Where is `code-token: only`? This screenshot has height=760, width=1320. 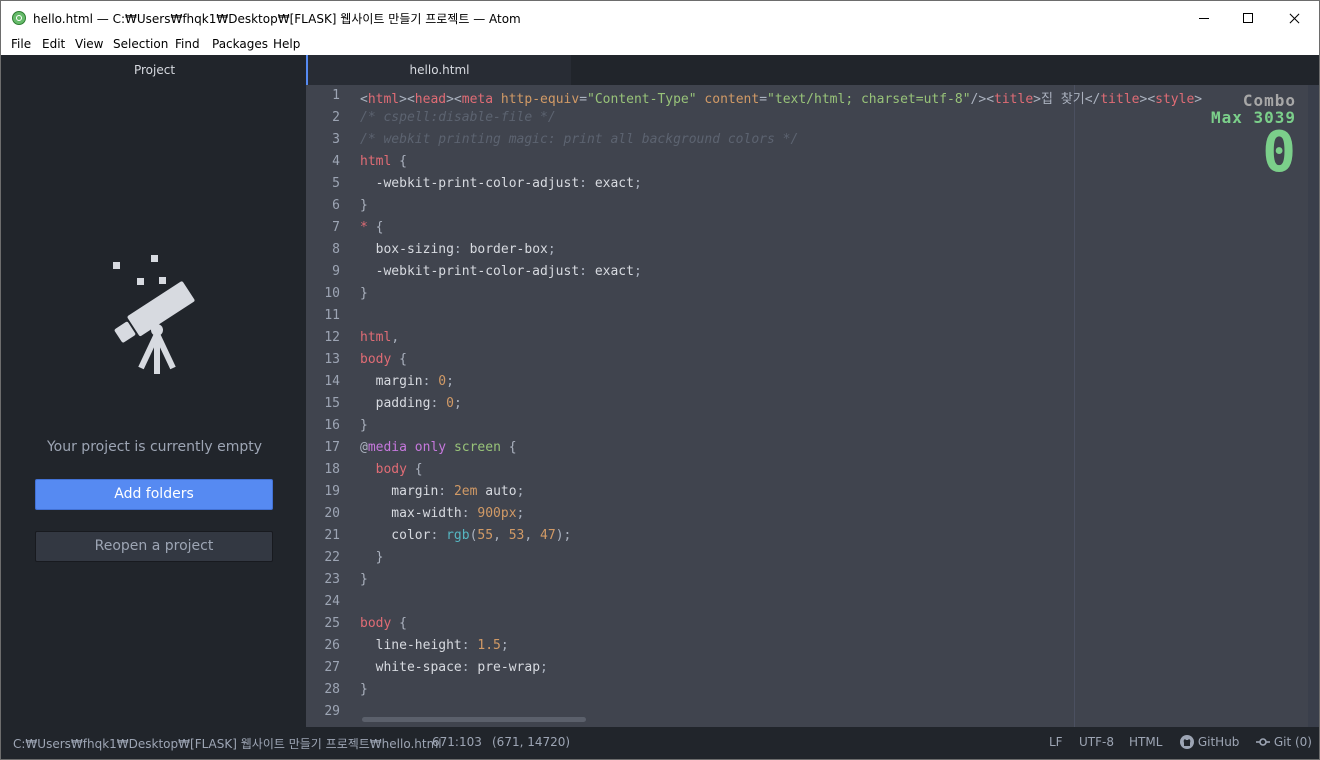 code-token: only is located at coordinates (430, 447).